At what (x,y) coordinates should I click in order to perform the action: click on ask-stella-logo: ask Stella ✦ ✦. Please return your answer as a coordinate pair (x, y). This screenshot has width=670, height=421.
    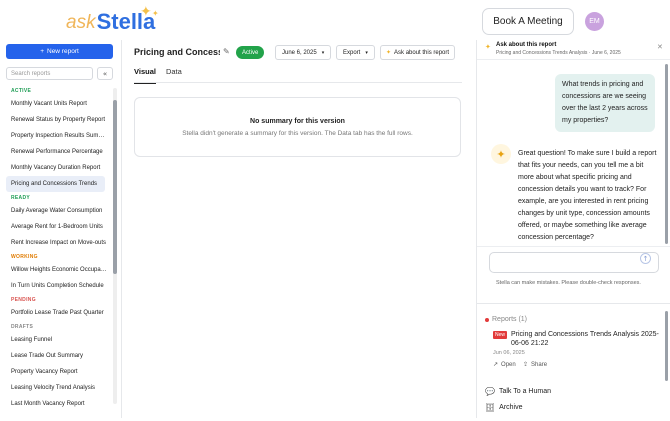
    Looking at the image, I should click on (112, 18).